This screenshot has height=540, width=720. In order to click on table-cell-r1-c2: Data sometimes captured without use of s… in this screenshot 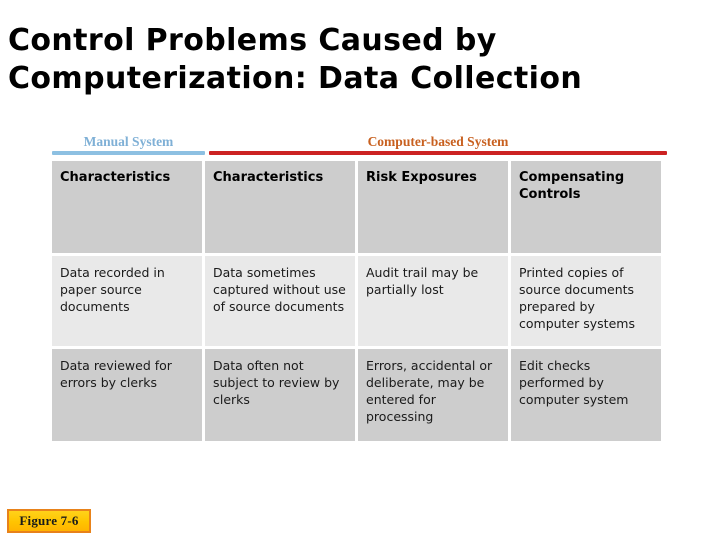, I will do `click(280, 301)`.